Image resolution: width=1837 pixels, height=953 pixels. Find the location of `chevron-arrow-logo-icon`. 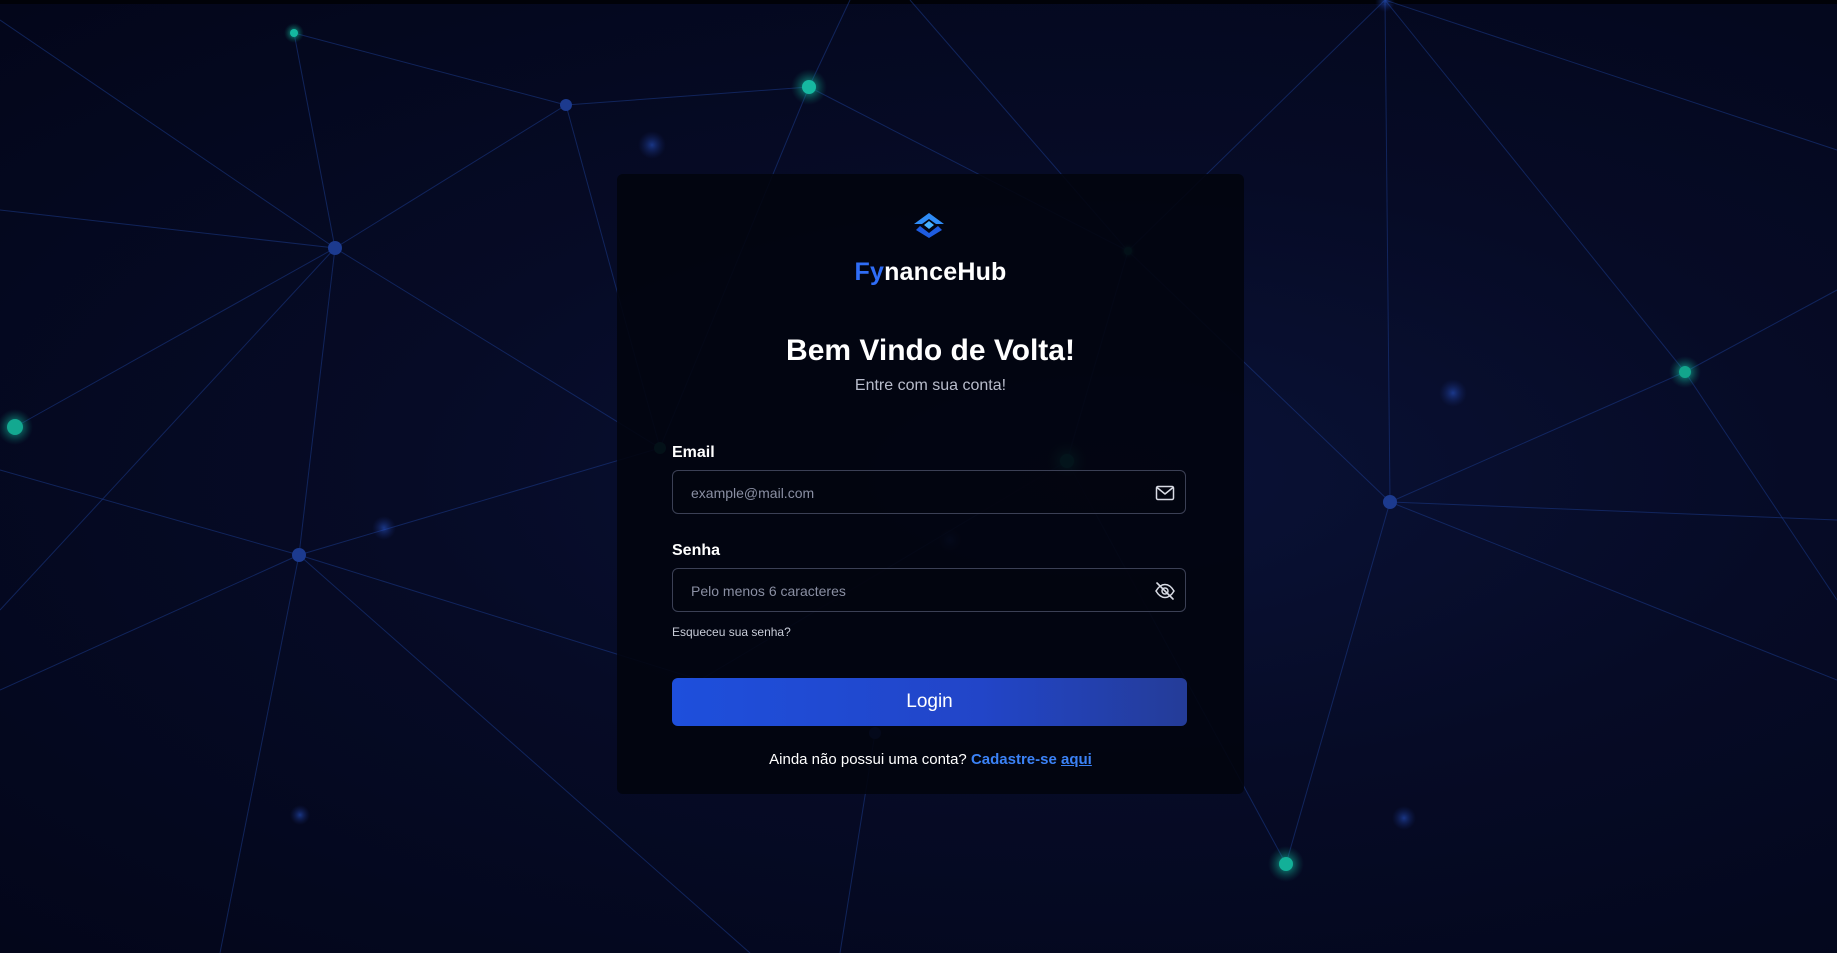

chevron-arrow-logo-icon is located at coordinates (929, 225).